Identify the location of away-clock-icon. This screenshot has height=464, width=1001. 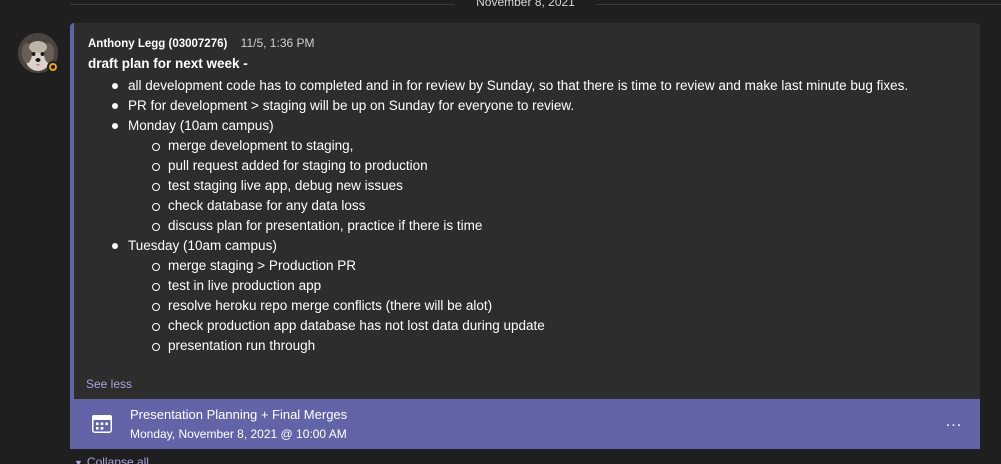
(53, 67).